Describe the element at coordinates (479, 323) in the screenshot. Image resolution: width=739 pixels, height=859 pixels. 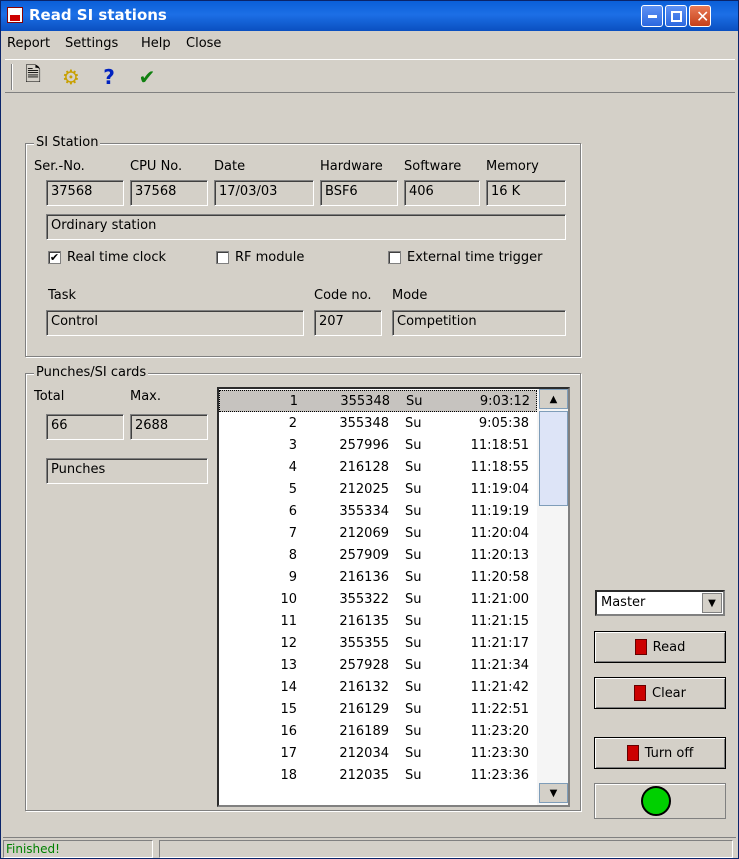
I see `mode-field: Competition` at that location.